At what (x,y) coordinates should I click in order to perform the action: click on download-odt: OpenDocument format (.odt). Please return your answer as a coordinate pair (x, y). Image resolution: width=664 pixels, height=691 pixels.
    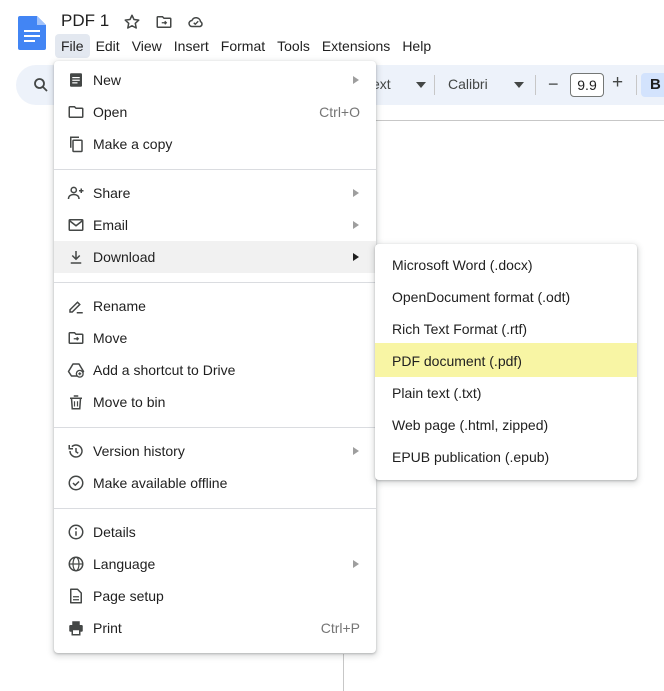
    Looking at the image, I should click on (506, 296).